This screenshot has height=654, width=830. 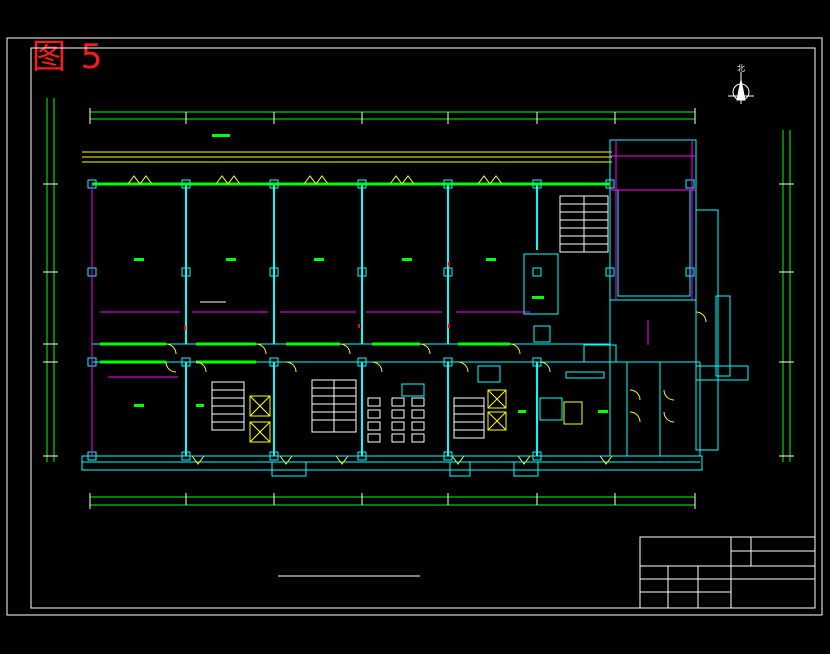 What do you see at coordinates (396, 420) in the screenshot?
I see `toilet-partitions` at bounding box center [396, 420].